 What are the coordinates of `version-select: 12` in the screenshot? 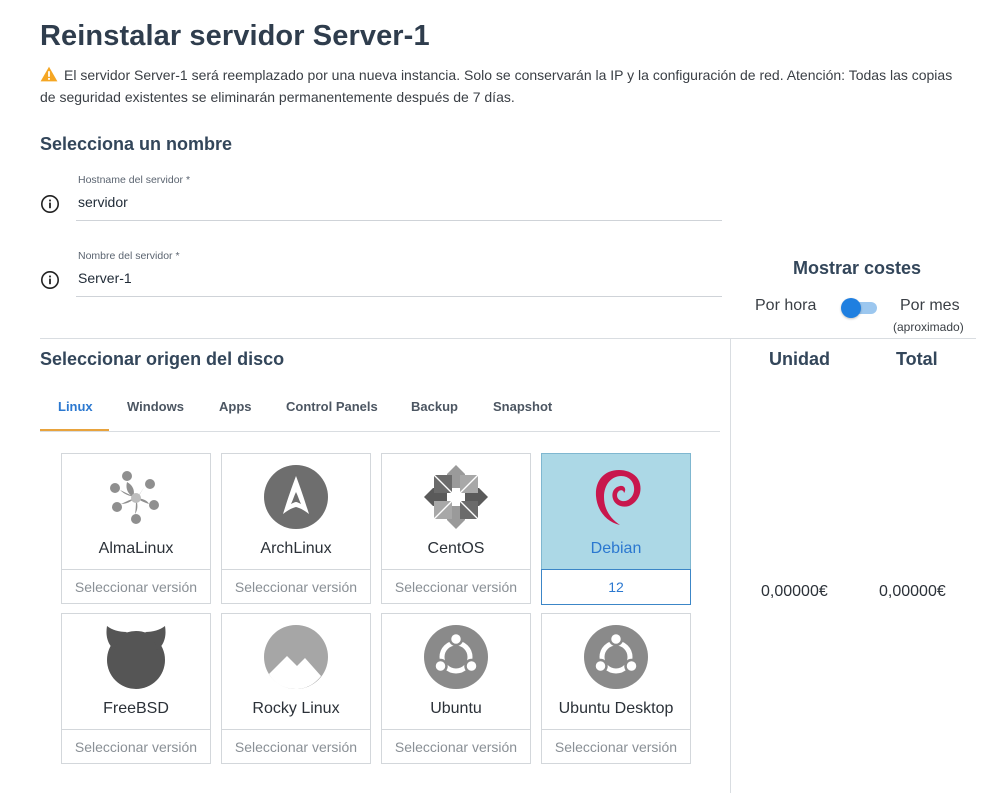 It's located at (616, 587).